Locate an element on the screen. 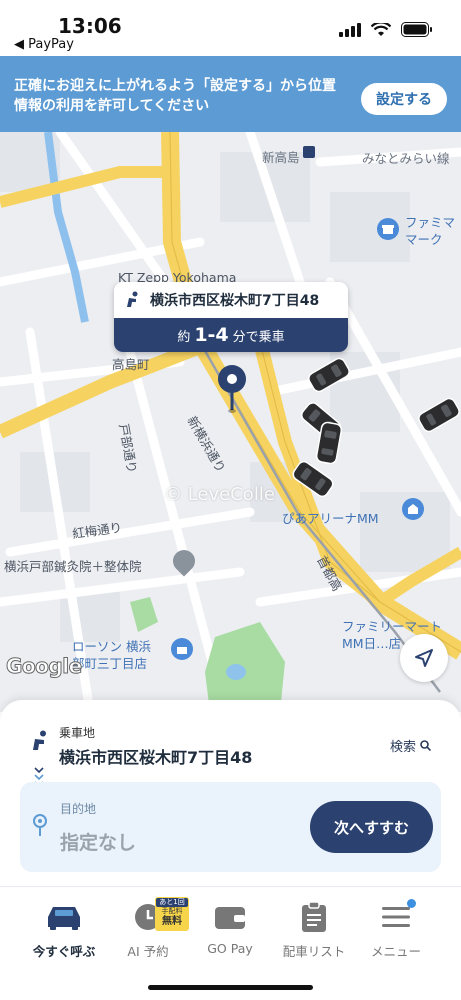 This screenshot has height=1000, width=461. map-label-shintakashima: 新高島 is located at coordinates (281, 157).